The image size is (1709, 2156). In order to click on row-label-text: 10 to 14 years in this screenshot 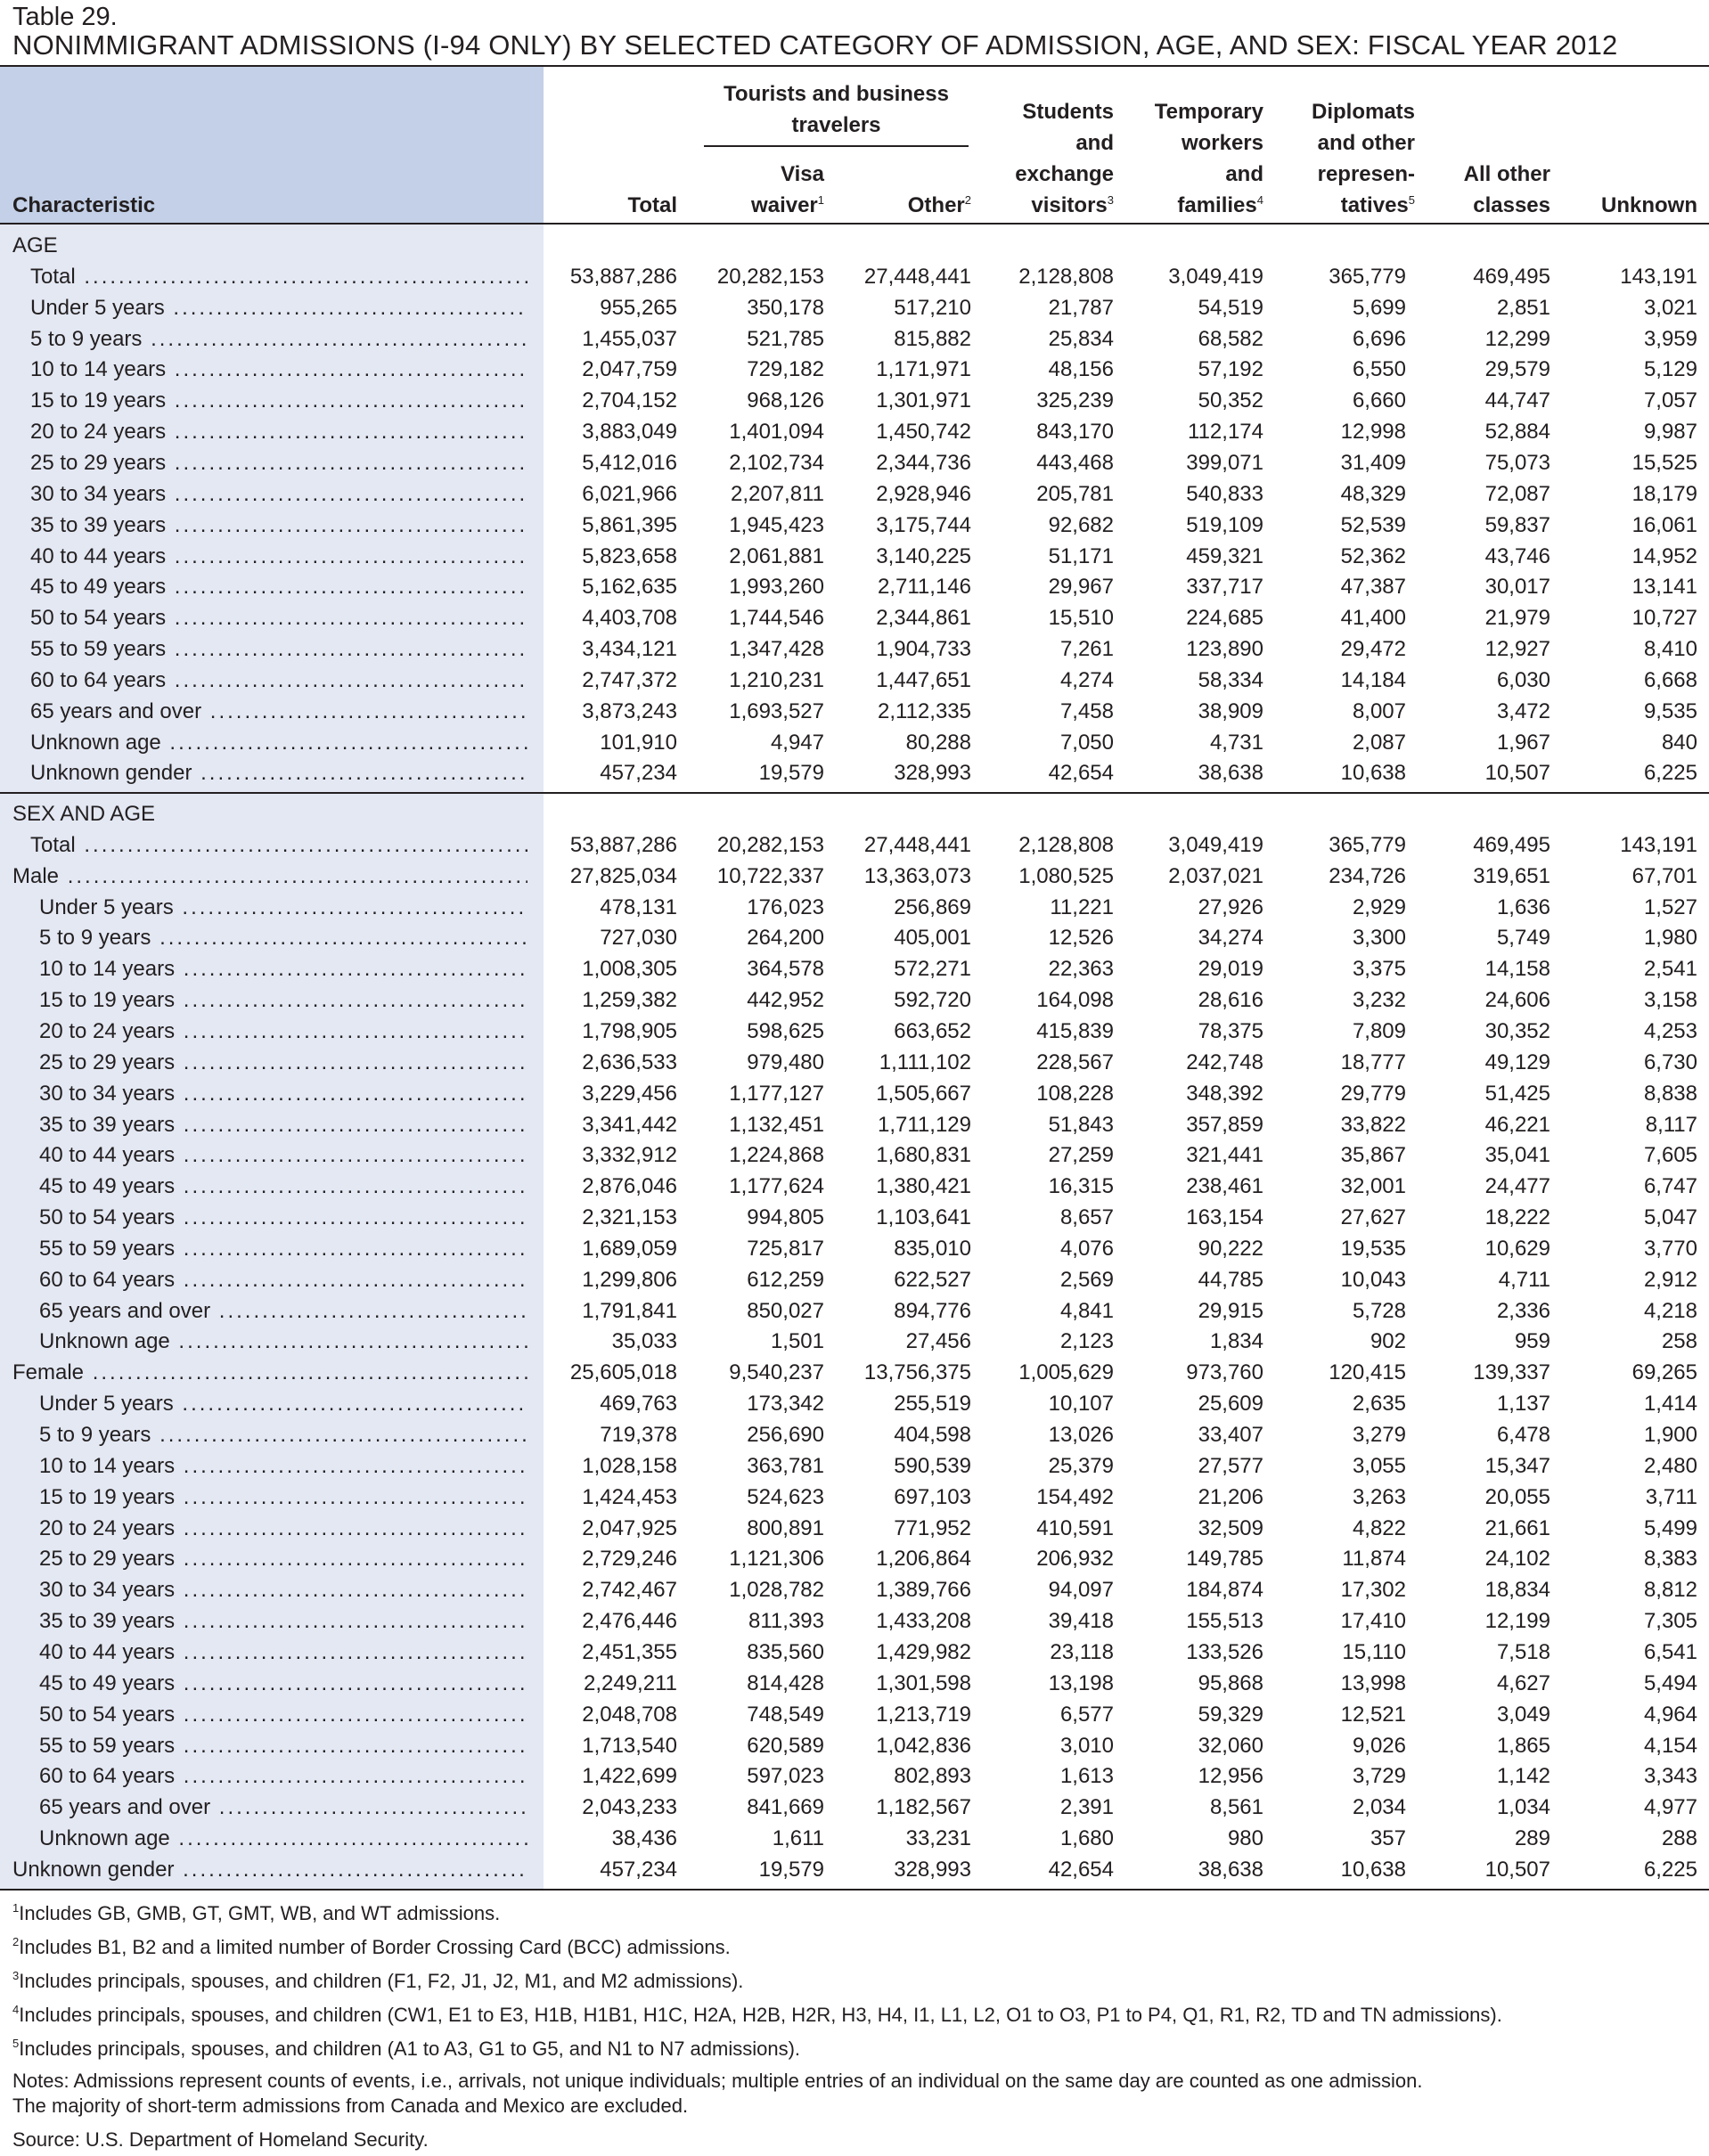, I will do `click(108, 1465)`.